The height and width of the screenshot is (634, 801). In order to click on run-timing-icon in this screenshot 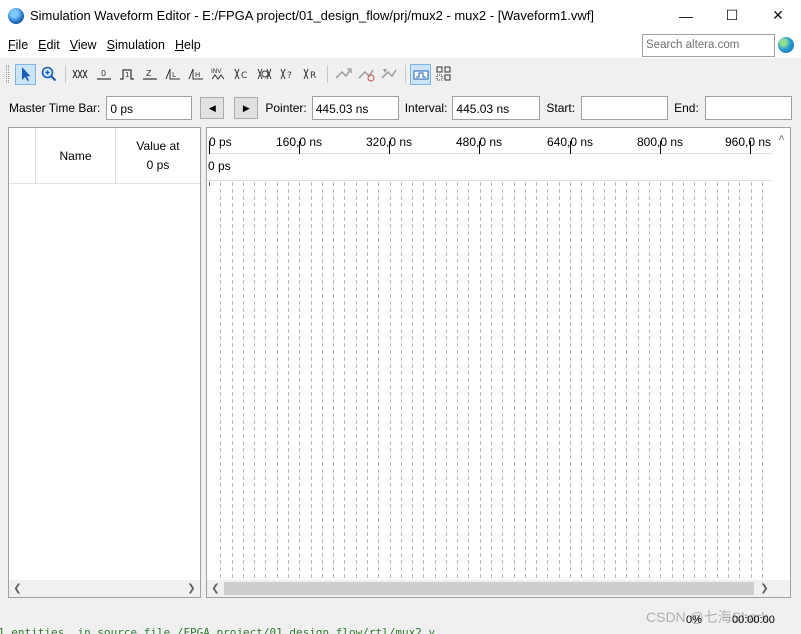, I will do `click(365, 75)`.